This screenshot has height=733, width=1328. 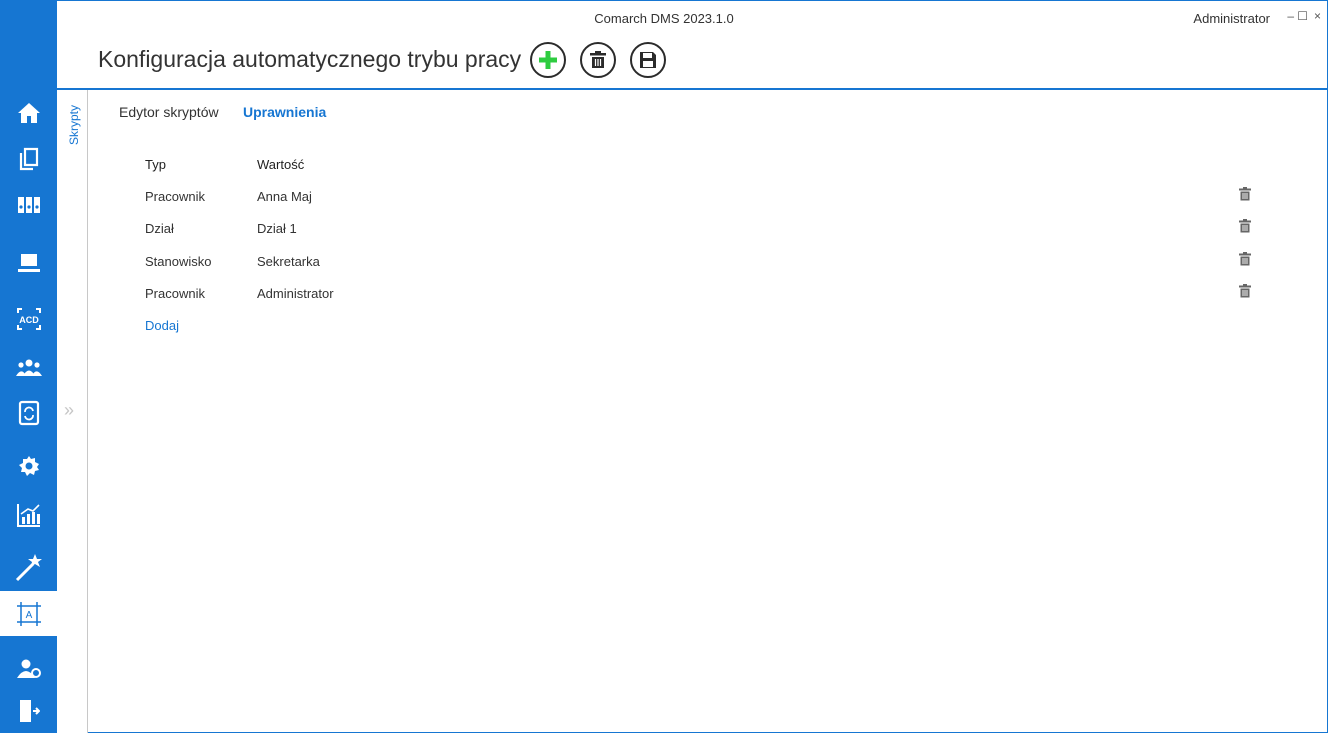 What do you see at coordinates (28, 204) in the screenshot?
I see `binders-icon` at bounding box center [28, 204].